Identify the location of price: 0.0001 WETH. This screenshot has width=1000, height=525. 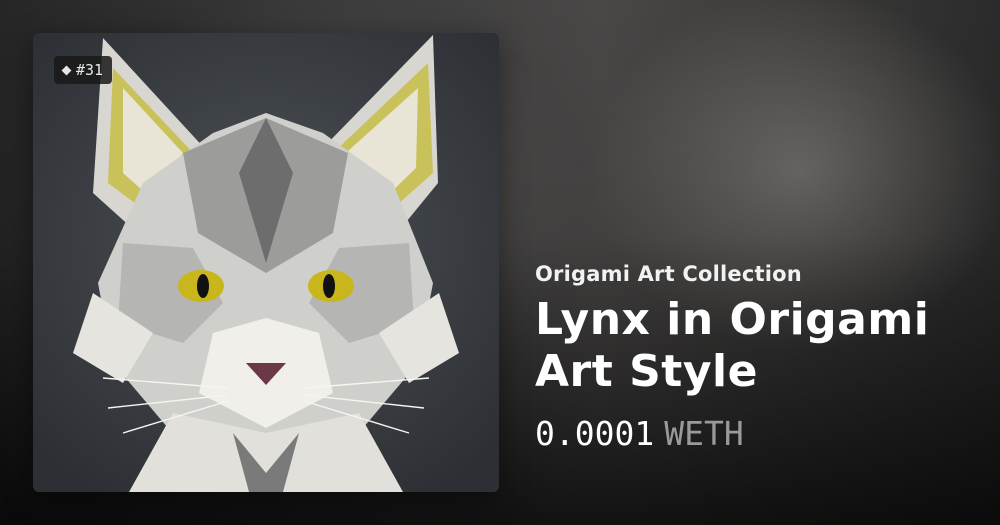
(755, 433).